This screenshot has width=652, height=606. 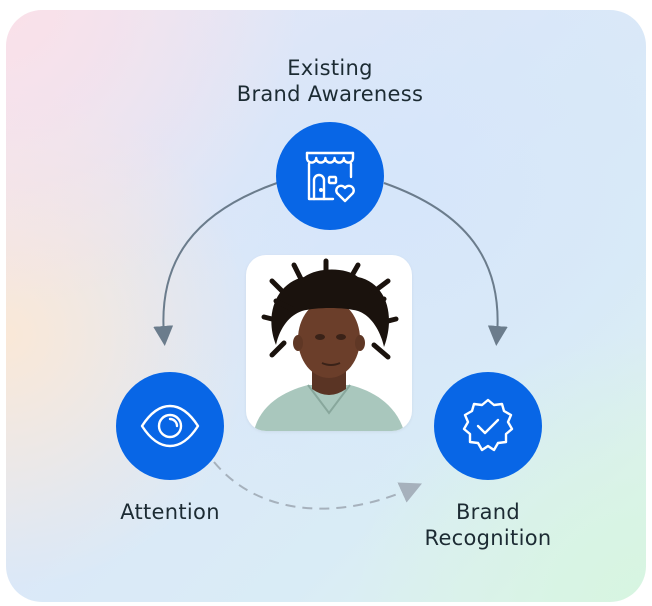 What do you see at coordinates (488, 525) in the screenshot?
I see `label-brand-recognition: Brand Recognition` at bounding box center [488, 525].